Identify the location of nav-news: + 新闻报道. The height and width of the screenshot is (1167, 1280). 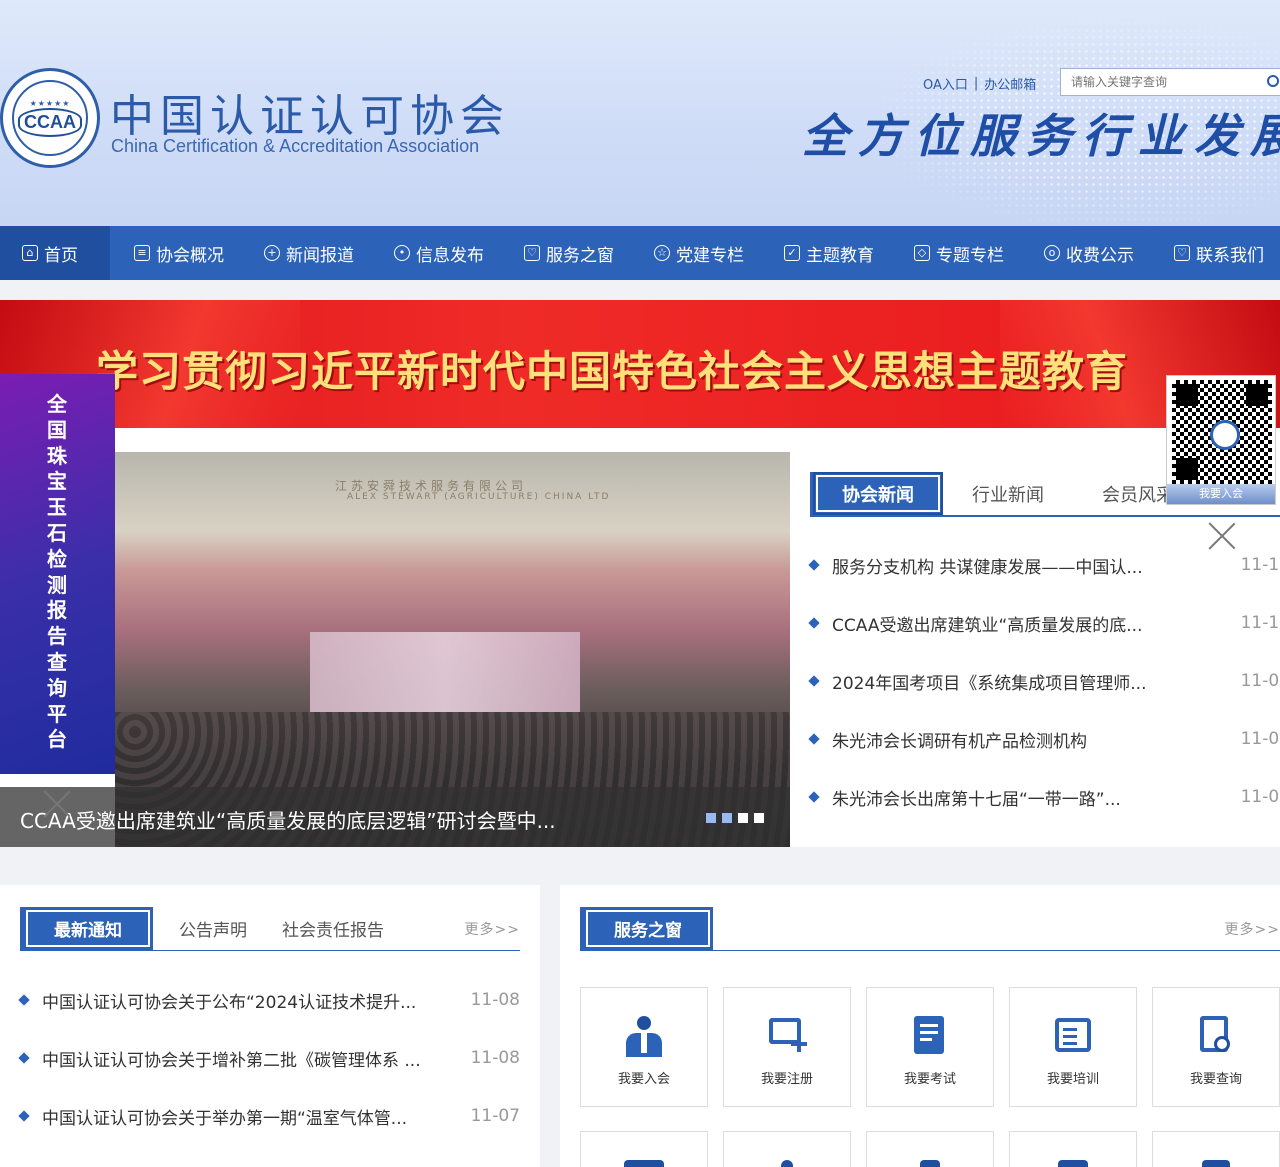
(305, 253).